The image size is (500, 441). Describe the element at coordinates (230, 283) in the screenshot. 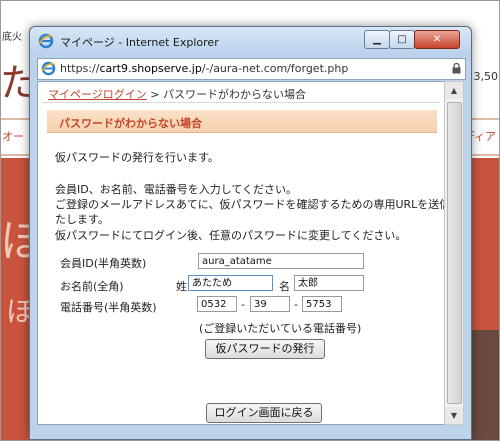

I see `last-name-input: あたため` at that location.